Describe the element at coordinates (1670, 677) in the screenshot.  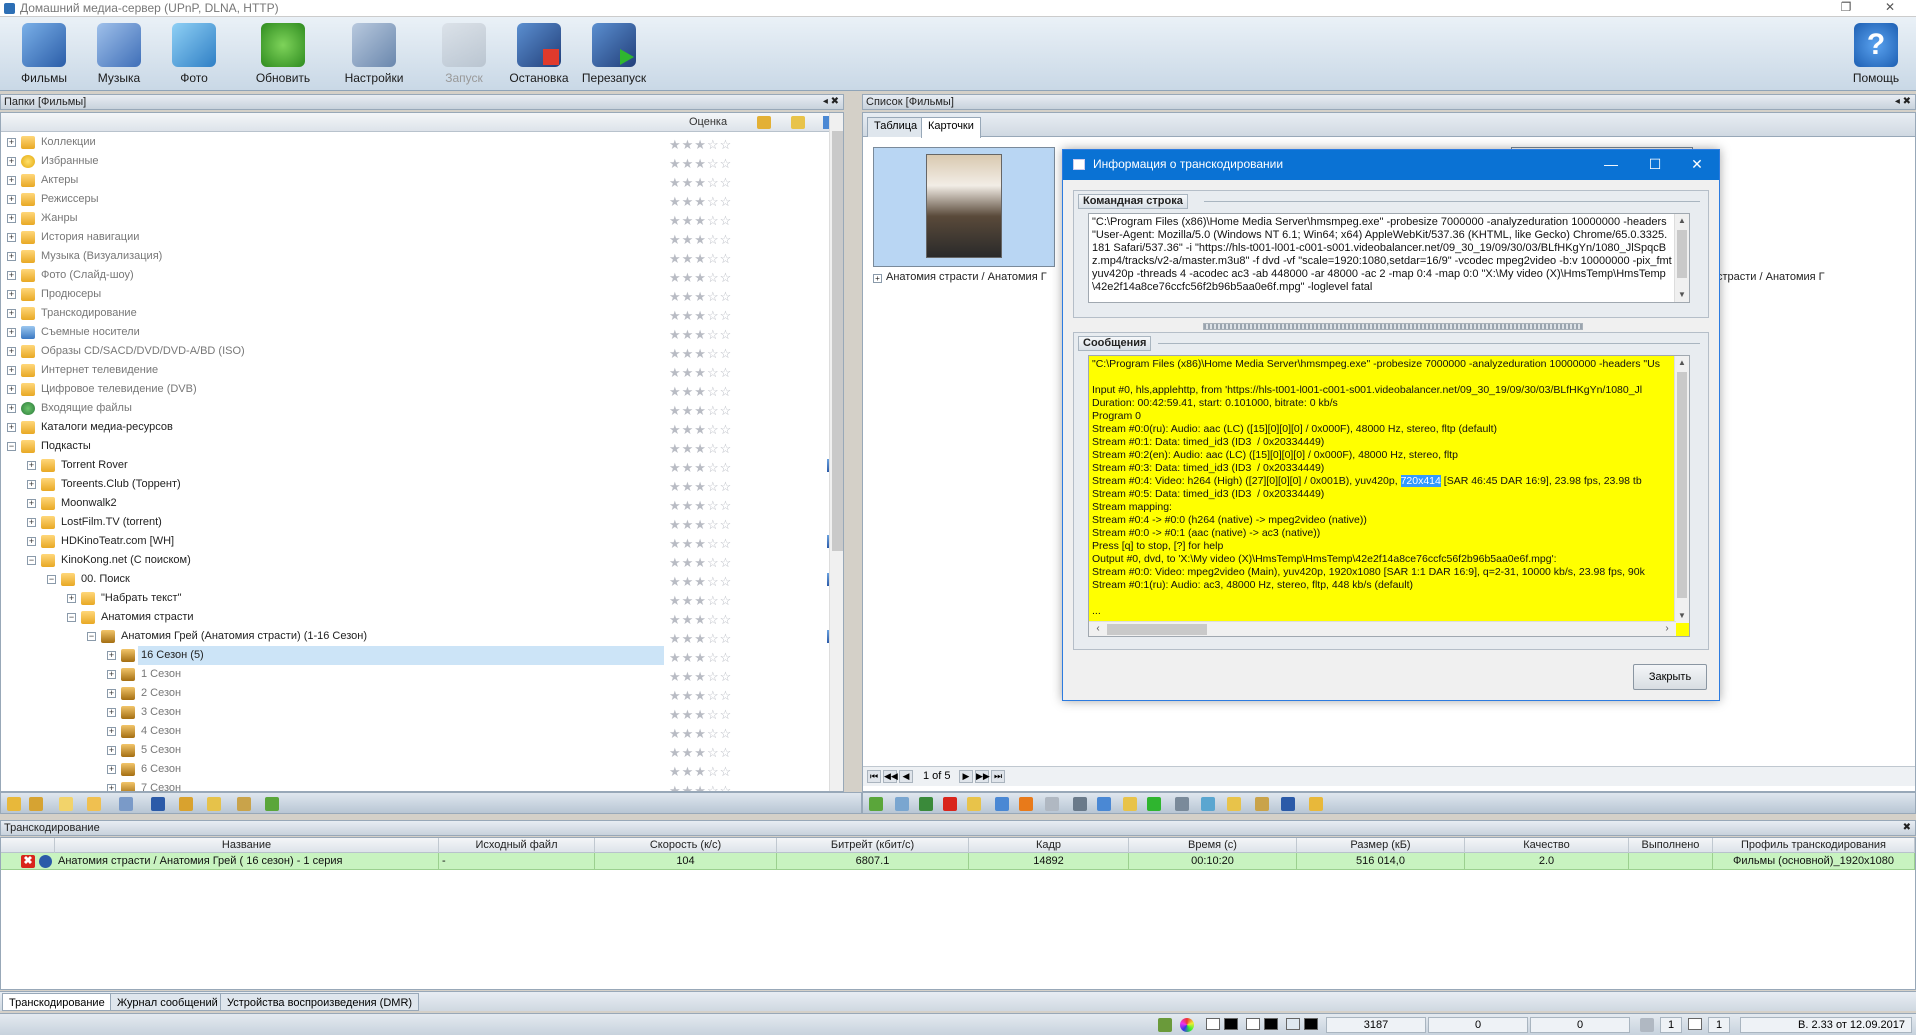
I see `close-button: Закрыть` at that location.